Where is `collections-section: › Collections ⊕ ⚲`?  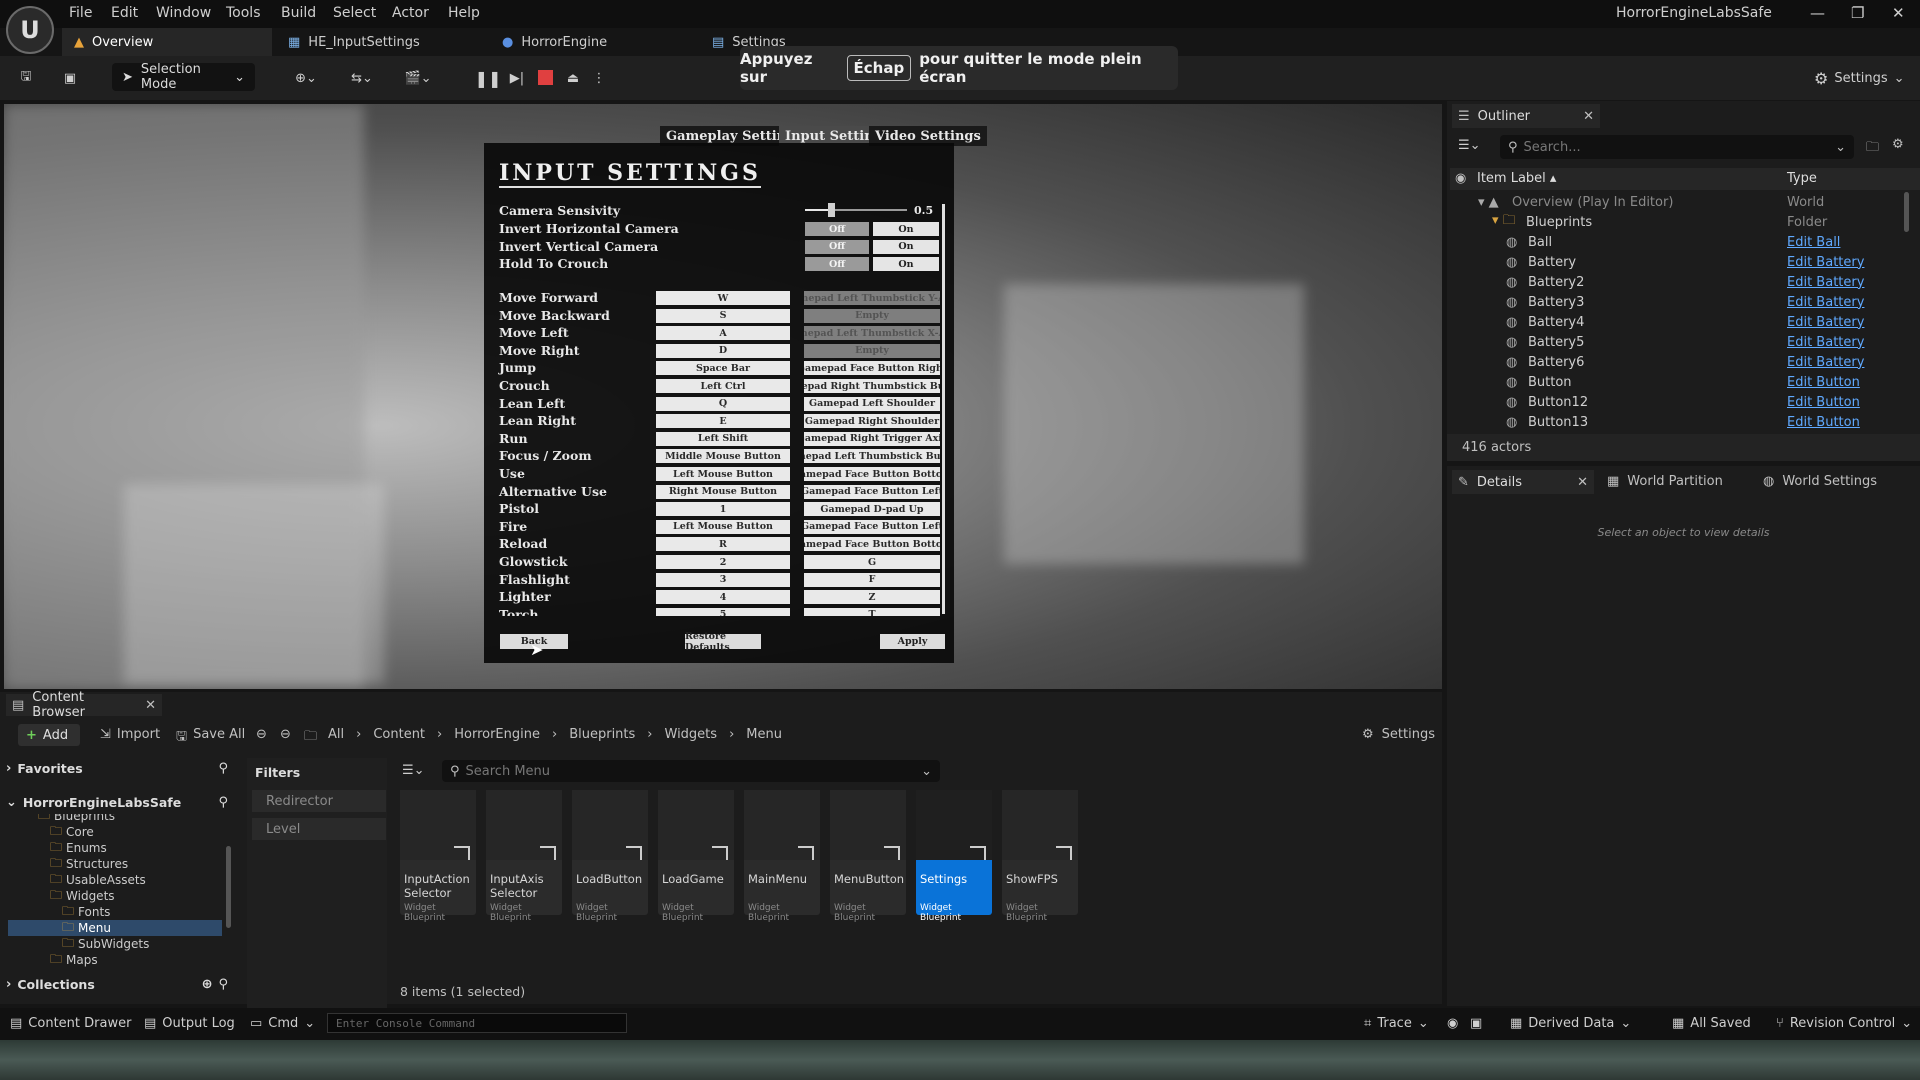
collections-section: › Collections ⊕ ⚲ is located at coordinates (123, 984).